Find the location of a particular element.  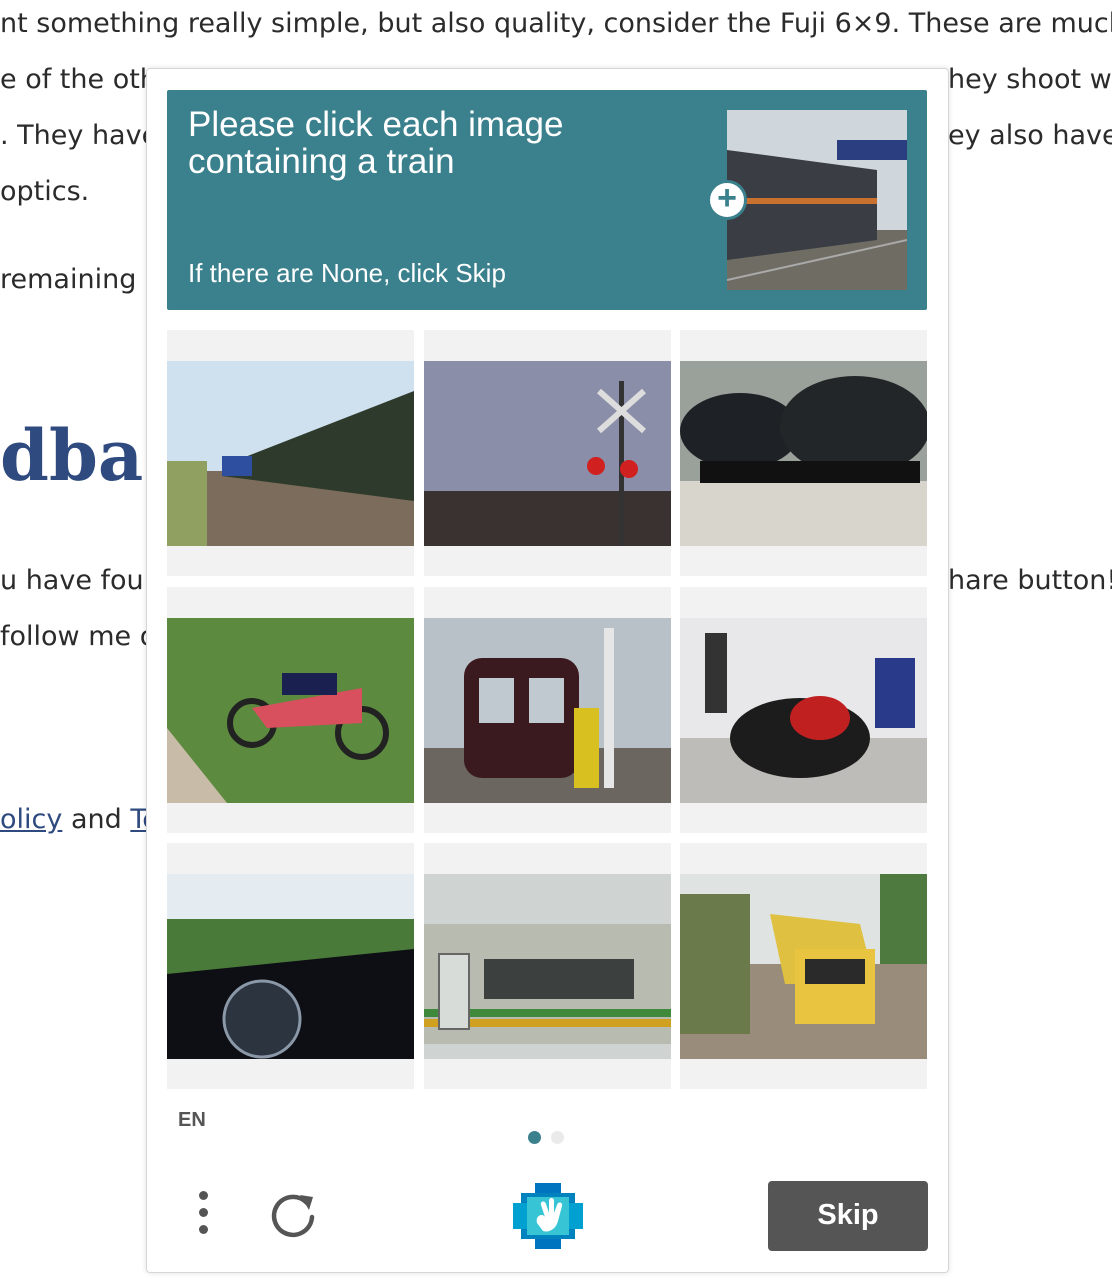

expand-example-icon: + is located at coordinates (727, 200).